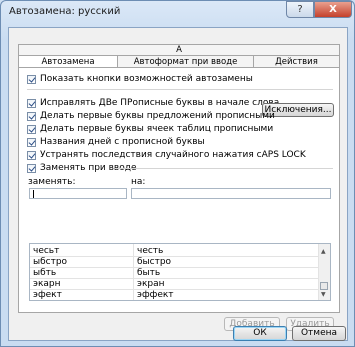  I want to click on scroll-up-icon: ▲, so click(323, 251).